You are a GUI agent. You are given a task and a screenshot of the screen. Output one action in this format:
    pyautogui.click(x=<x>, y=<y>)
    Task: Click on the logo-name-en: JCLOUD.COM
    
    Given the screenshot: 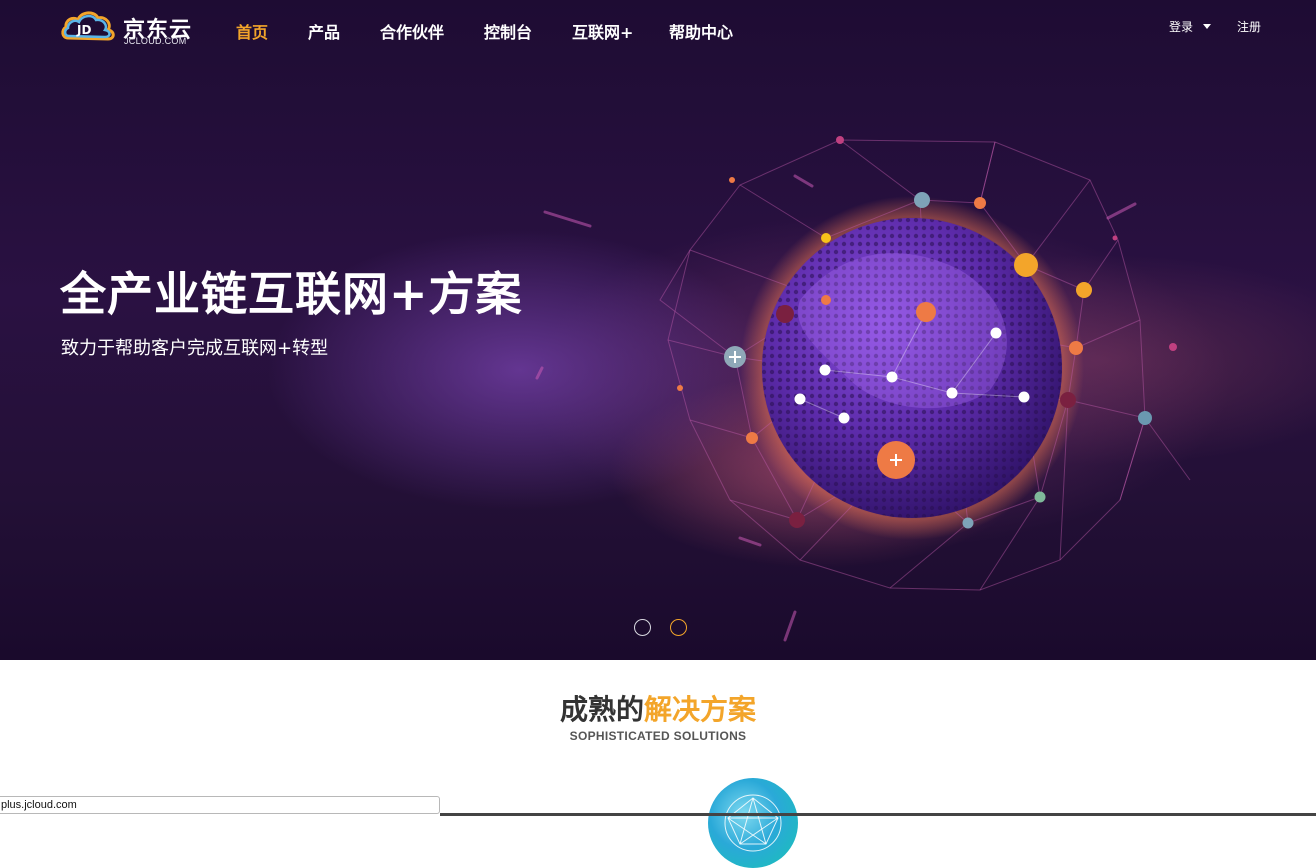 What is the action you would take?
    pyautogui.click(x=155, y=41)
    